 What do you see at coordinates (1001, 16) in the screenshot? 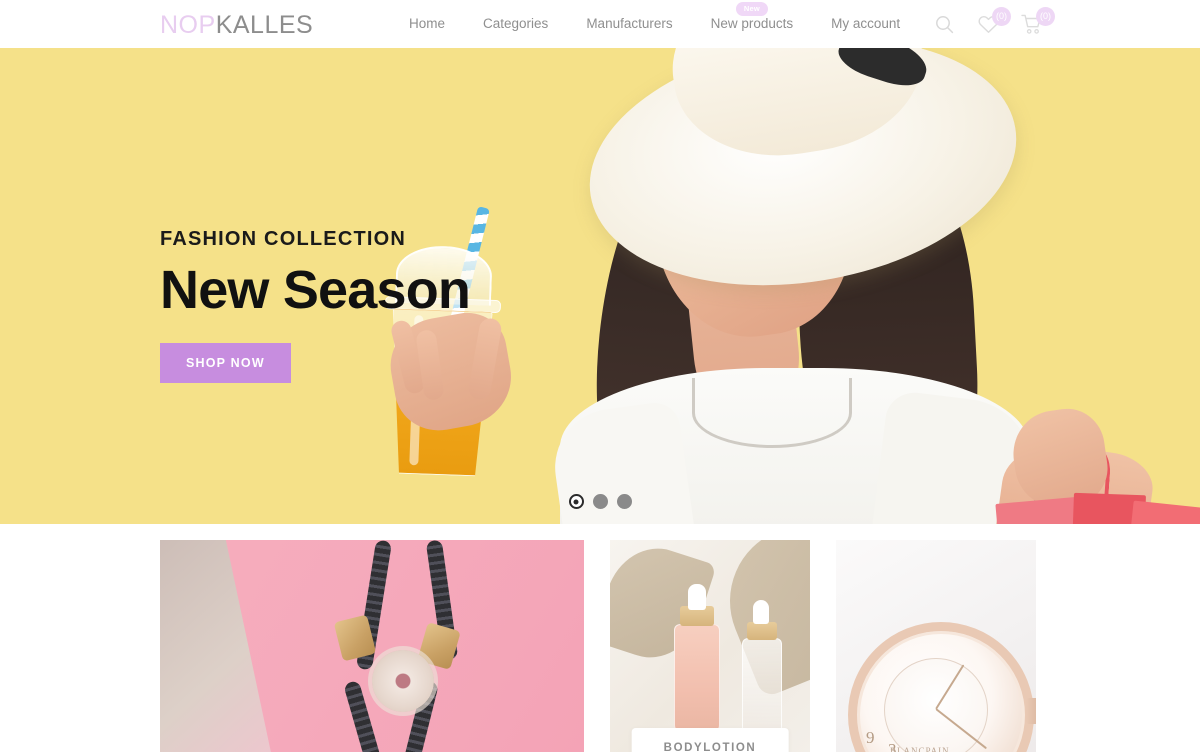
I see `wishlist-count-badge: (0)` at bounding box center [1001, 16].